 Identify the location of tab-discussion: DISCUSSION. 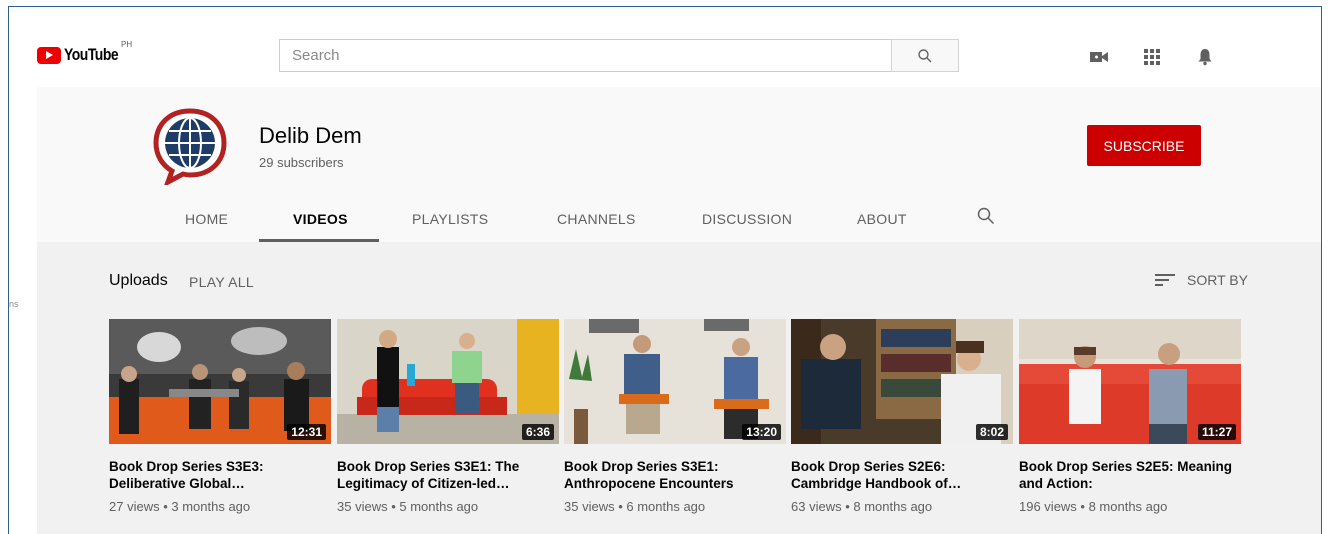
(747, 219).